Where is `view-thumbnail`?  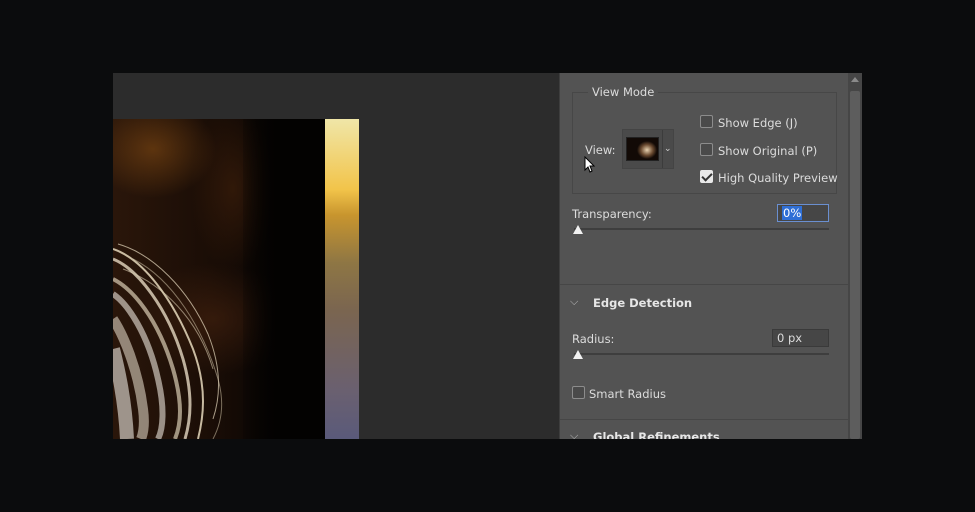 view-thumbnail is located at coordinates (642, 149).